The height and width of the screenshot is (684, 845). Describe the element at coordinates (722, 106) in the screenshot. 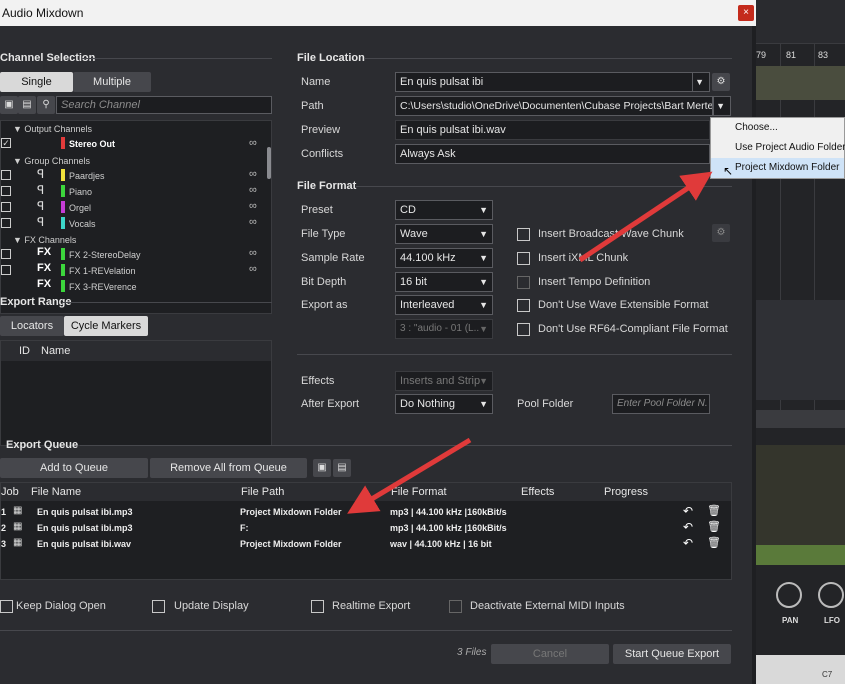

I see `path-dropdown-button: ▼` at that location.